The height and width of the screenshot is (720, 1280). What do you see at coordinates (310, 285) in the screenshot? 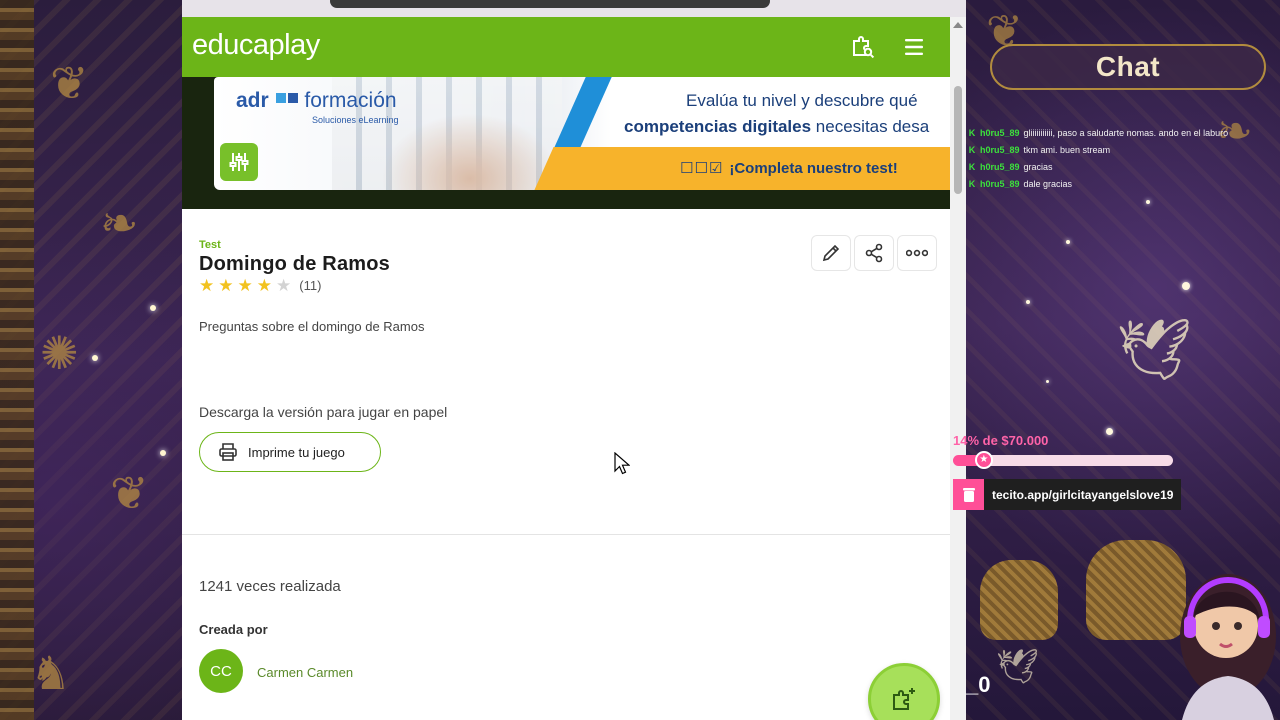
I see `rating-count: (11)` at bounding box center [310, 285].